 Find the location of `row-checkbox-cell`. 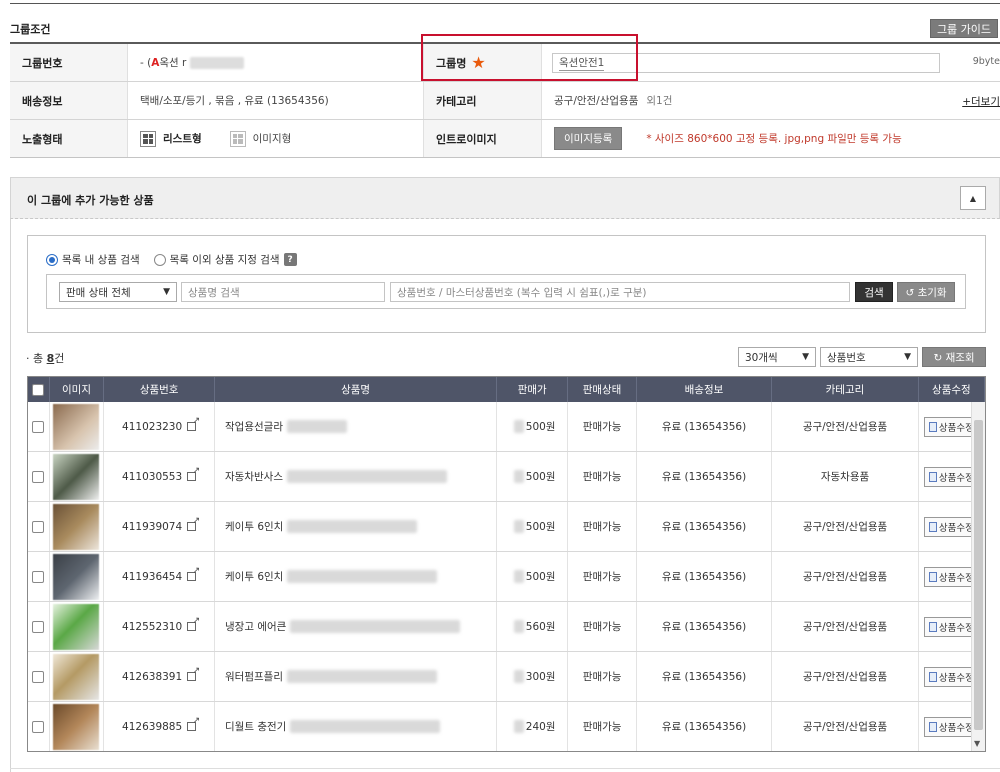

row-checkbox-cell is located at coordinates (39, 476).